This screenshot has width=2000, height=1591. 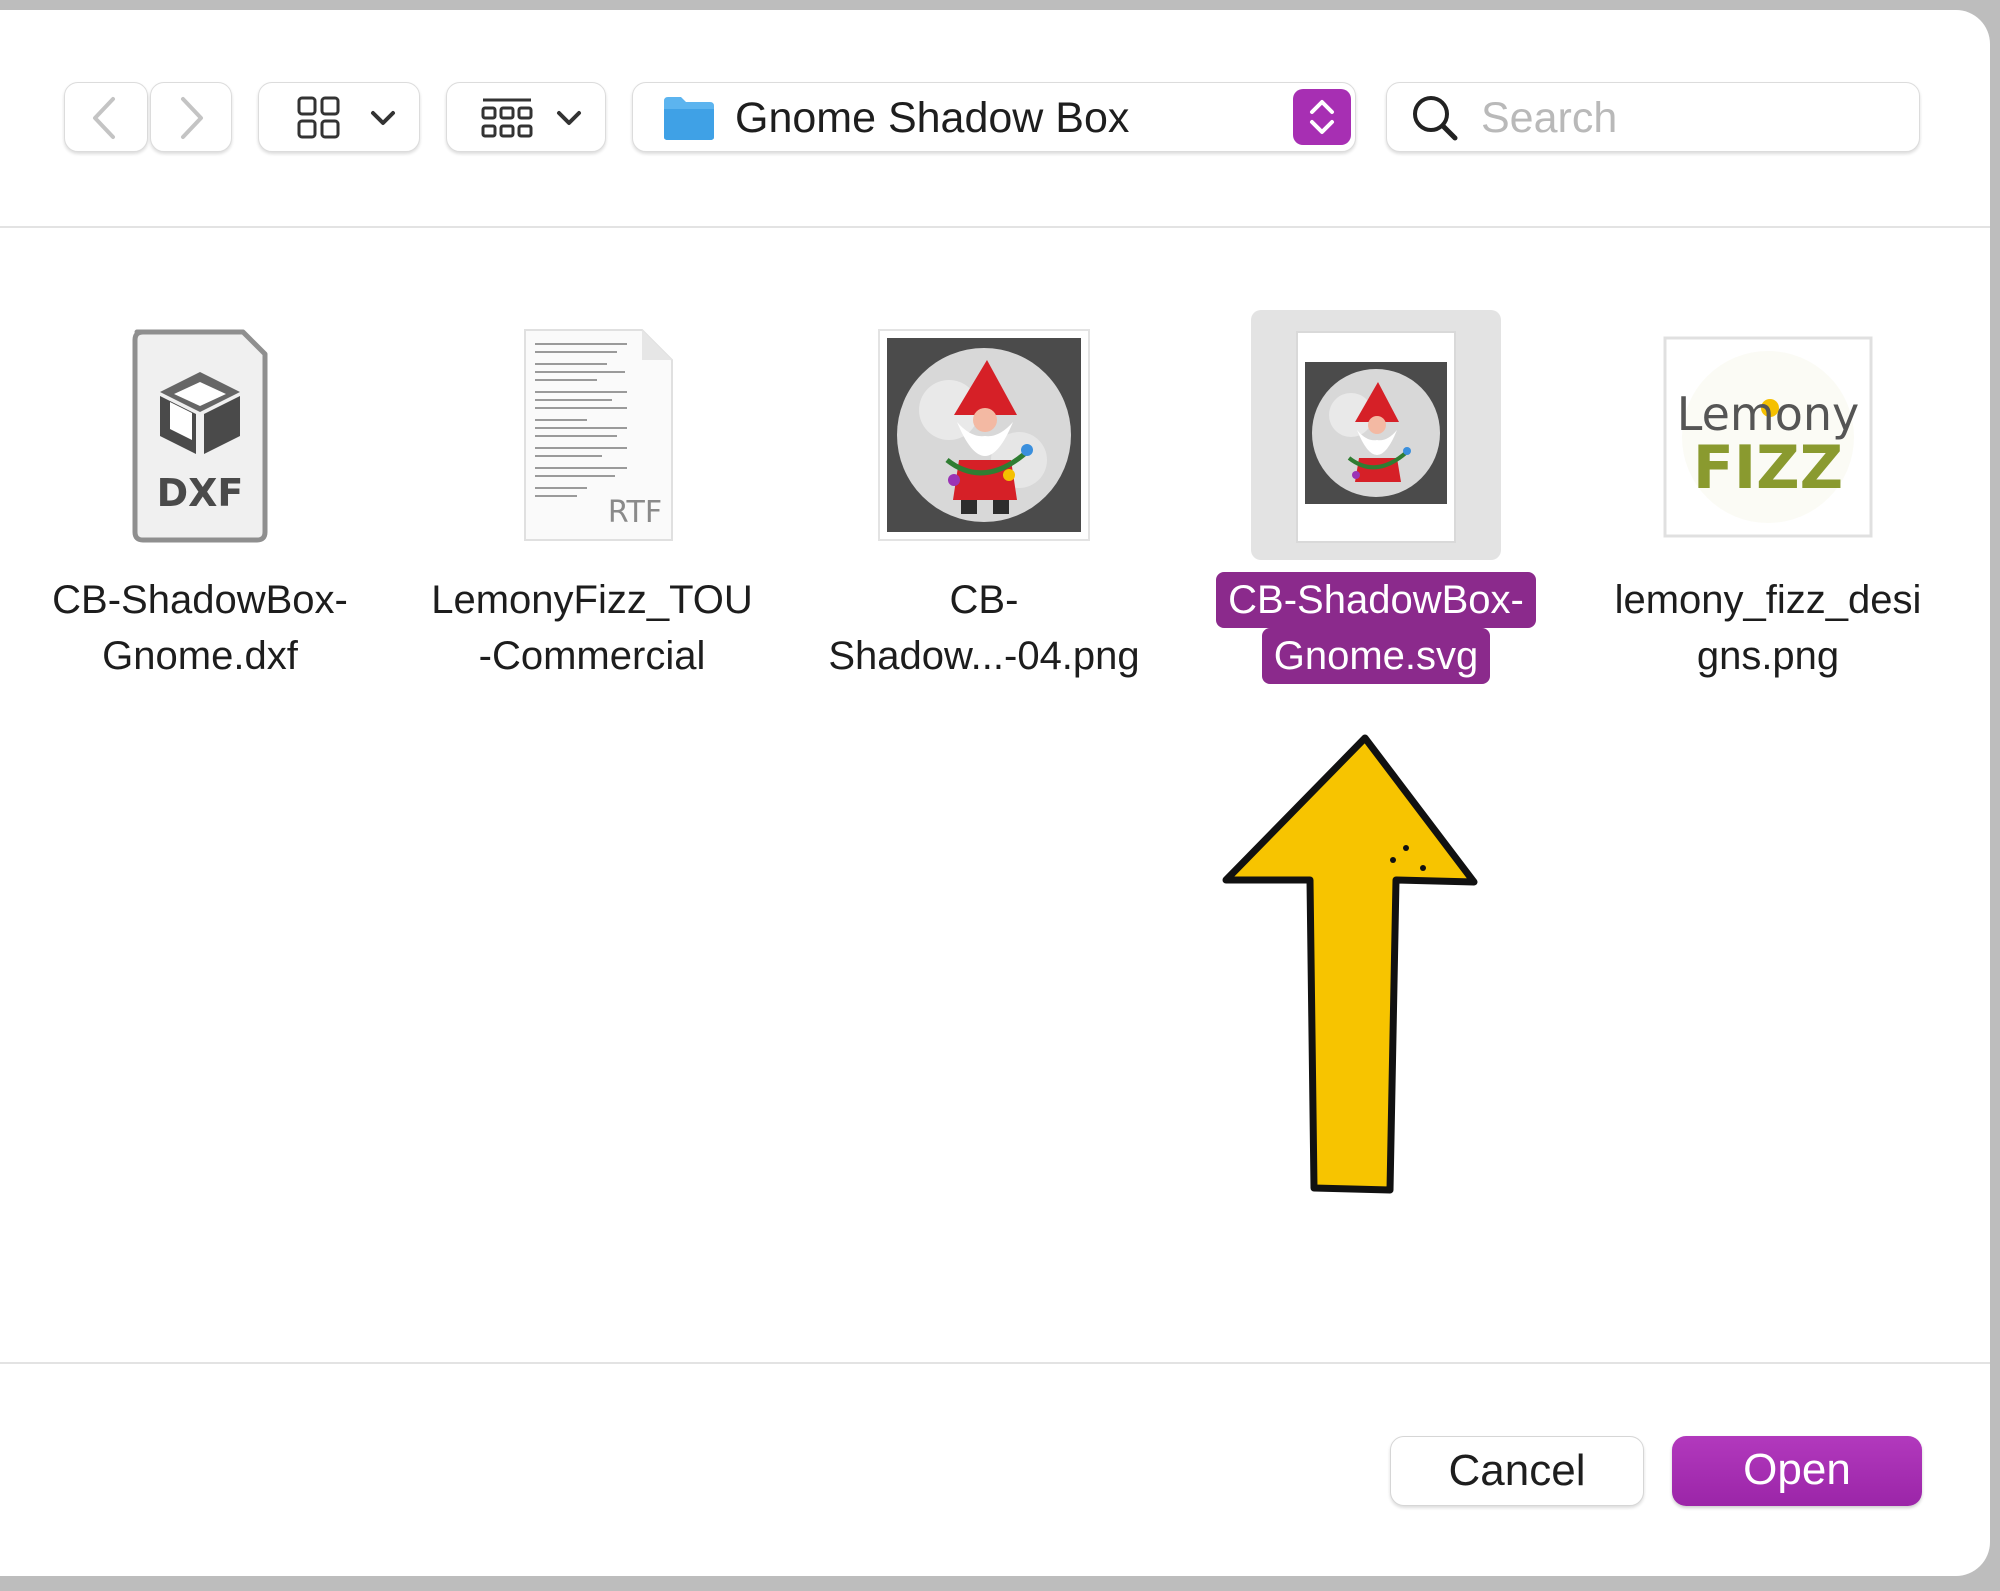 I want to click on cancel-button: Cancel, so click(x=1517, y=1471).